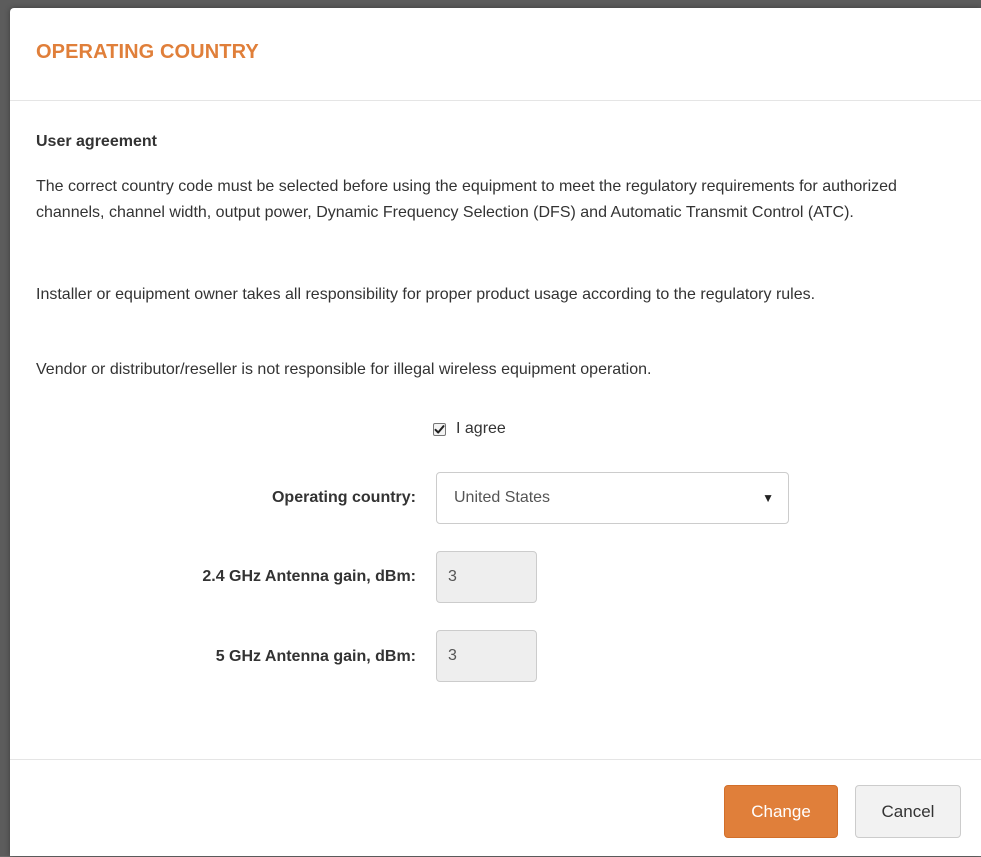  What do you see at coordinates (768, 498) in the screenshot?
I see `caret-down-icon: ▼` at bounding box center [768, 498].